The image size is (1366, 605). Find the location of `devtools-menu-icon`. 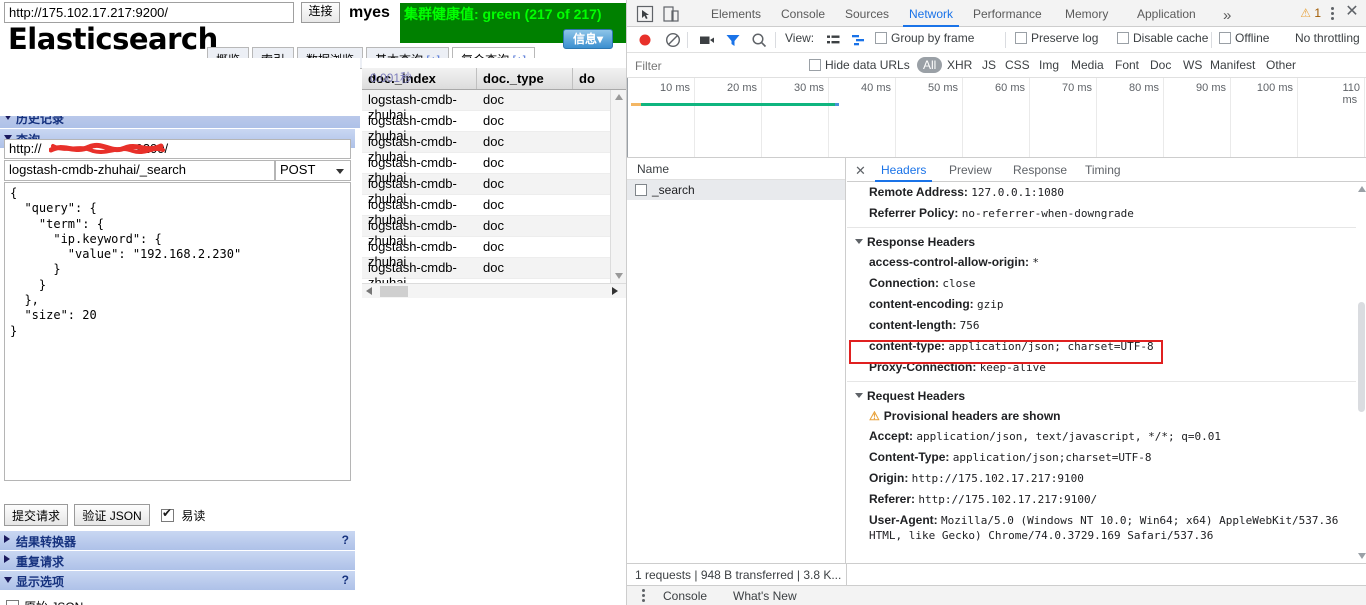

devtools-menu-icon is located at coordinates (1332, 14).